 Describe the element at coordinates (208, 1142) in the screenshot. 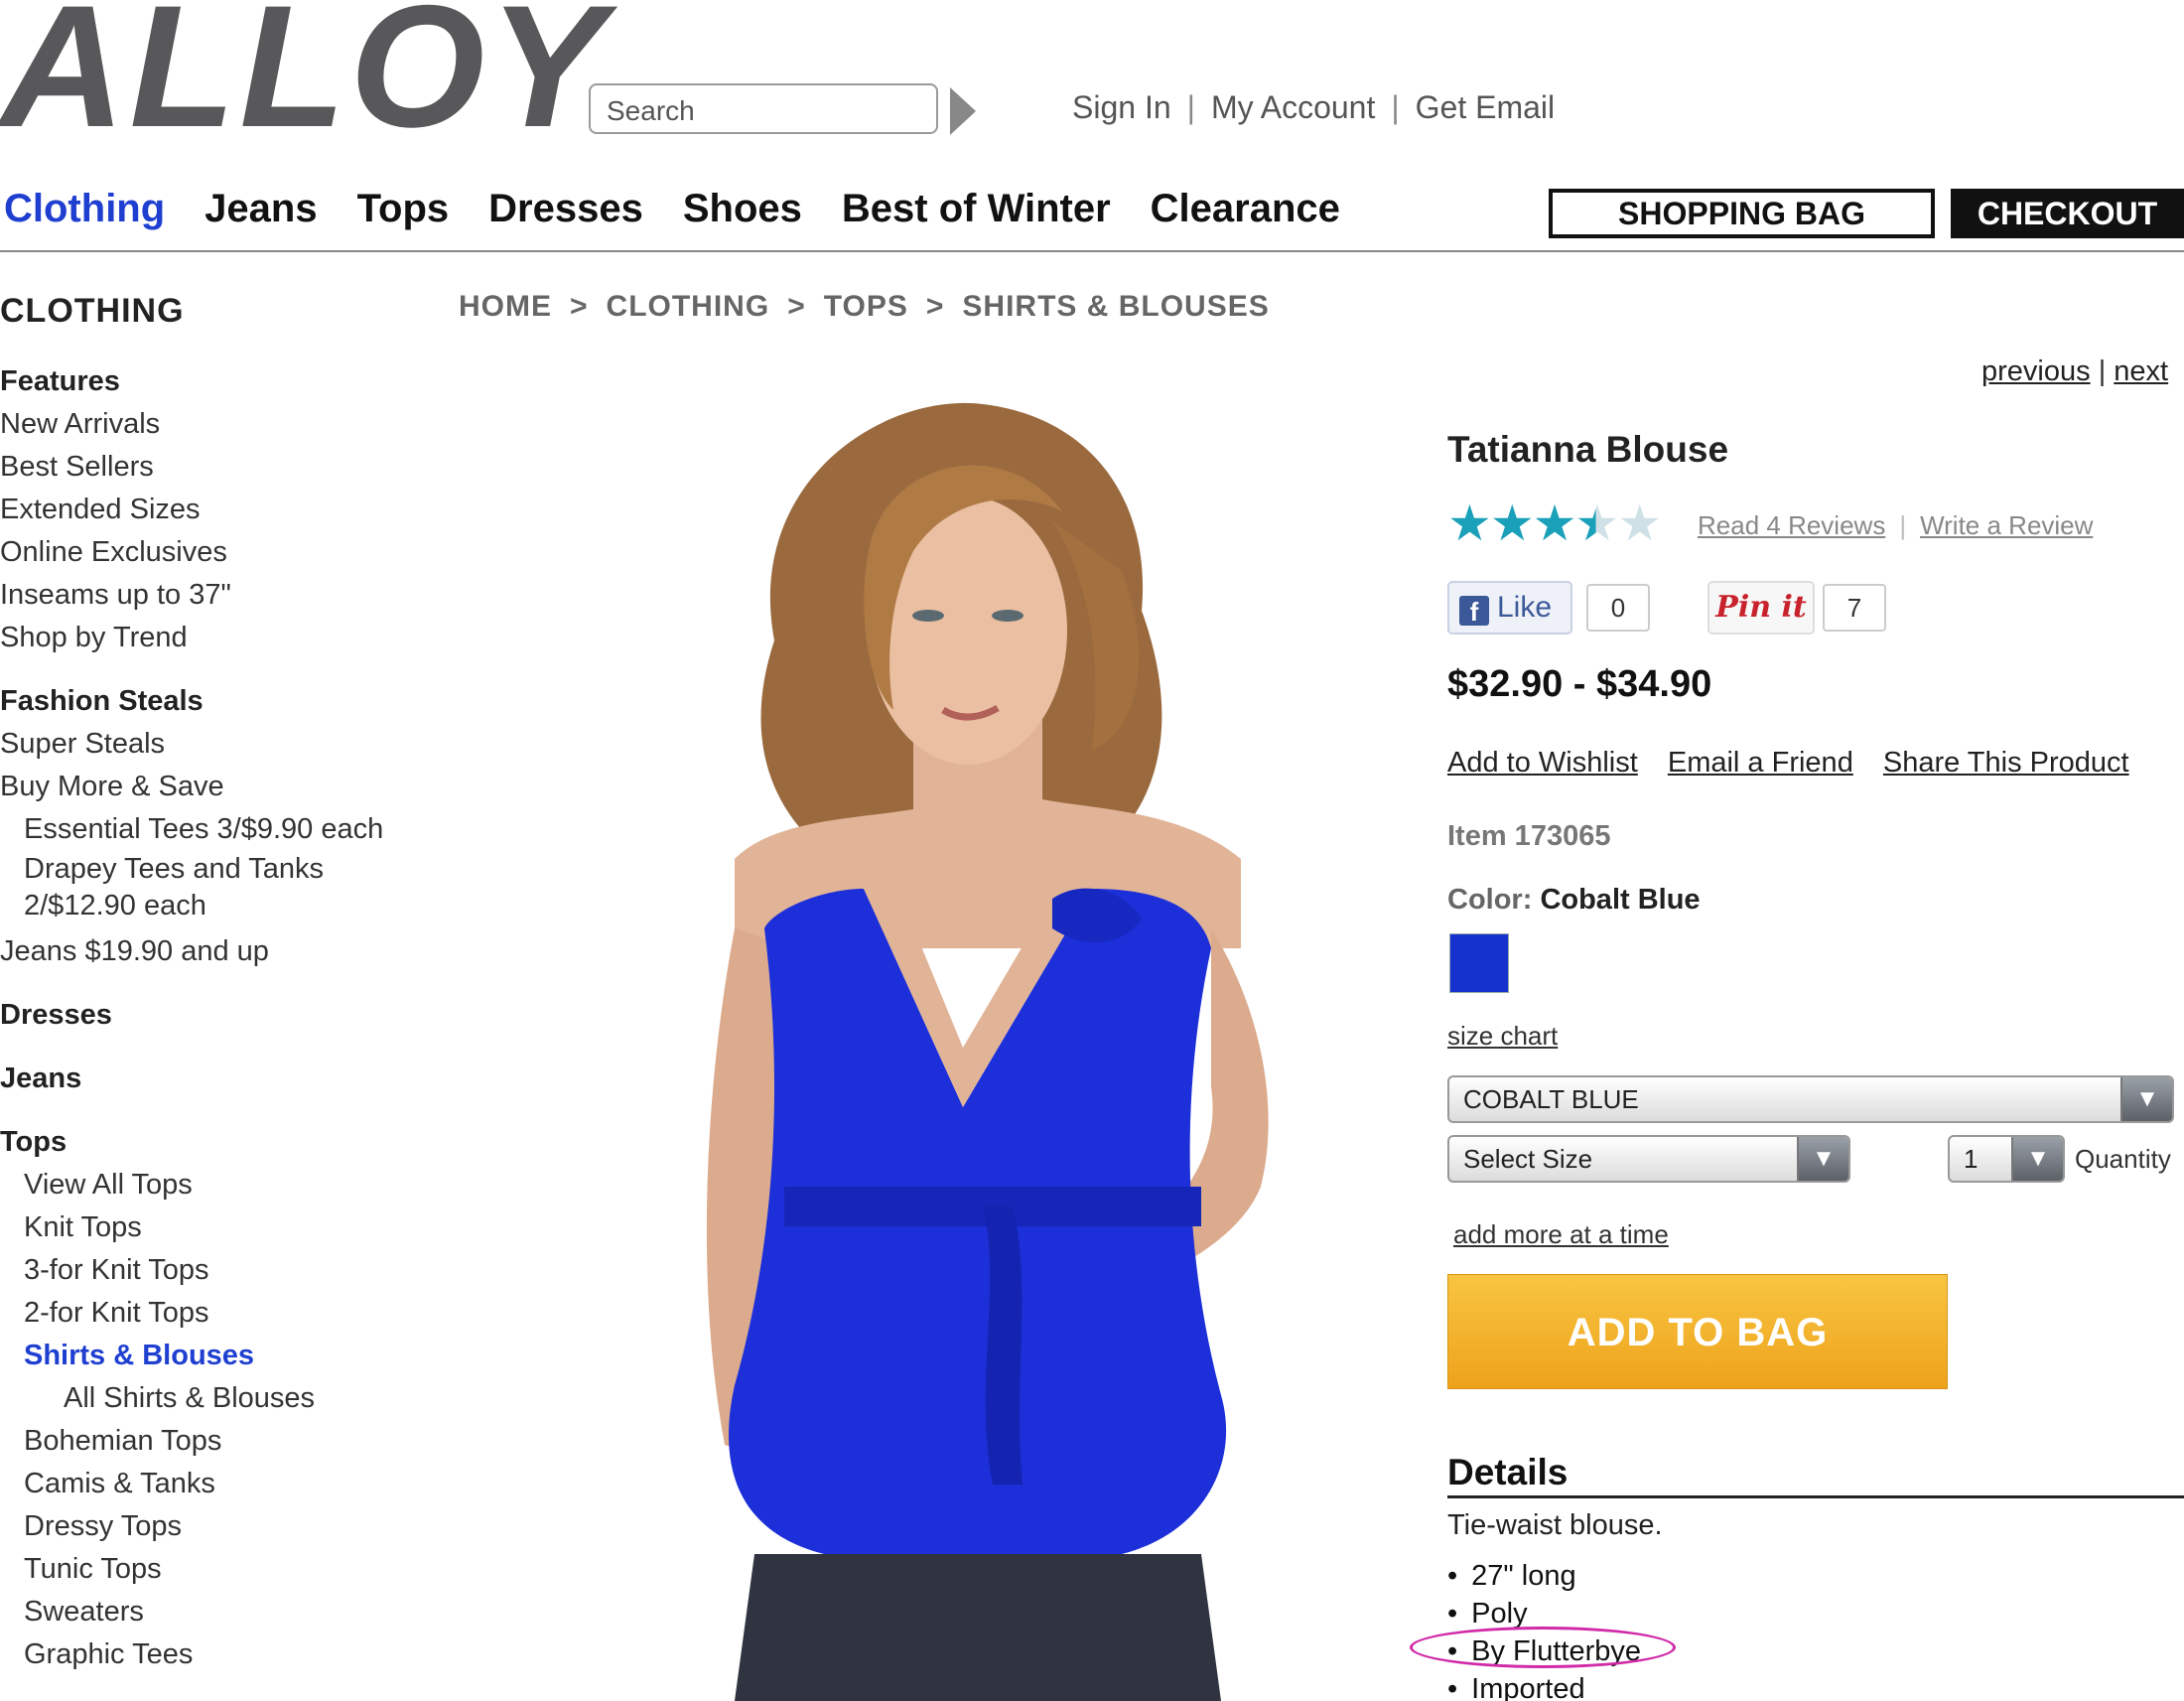

I see `sidebar-heading-tops: Tops` at that location.